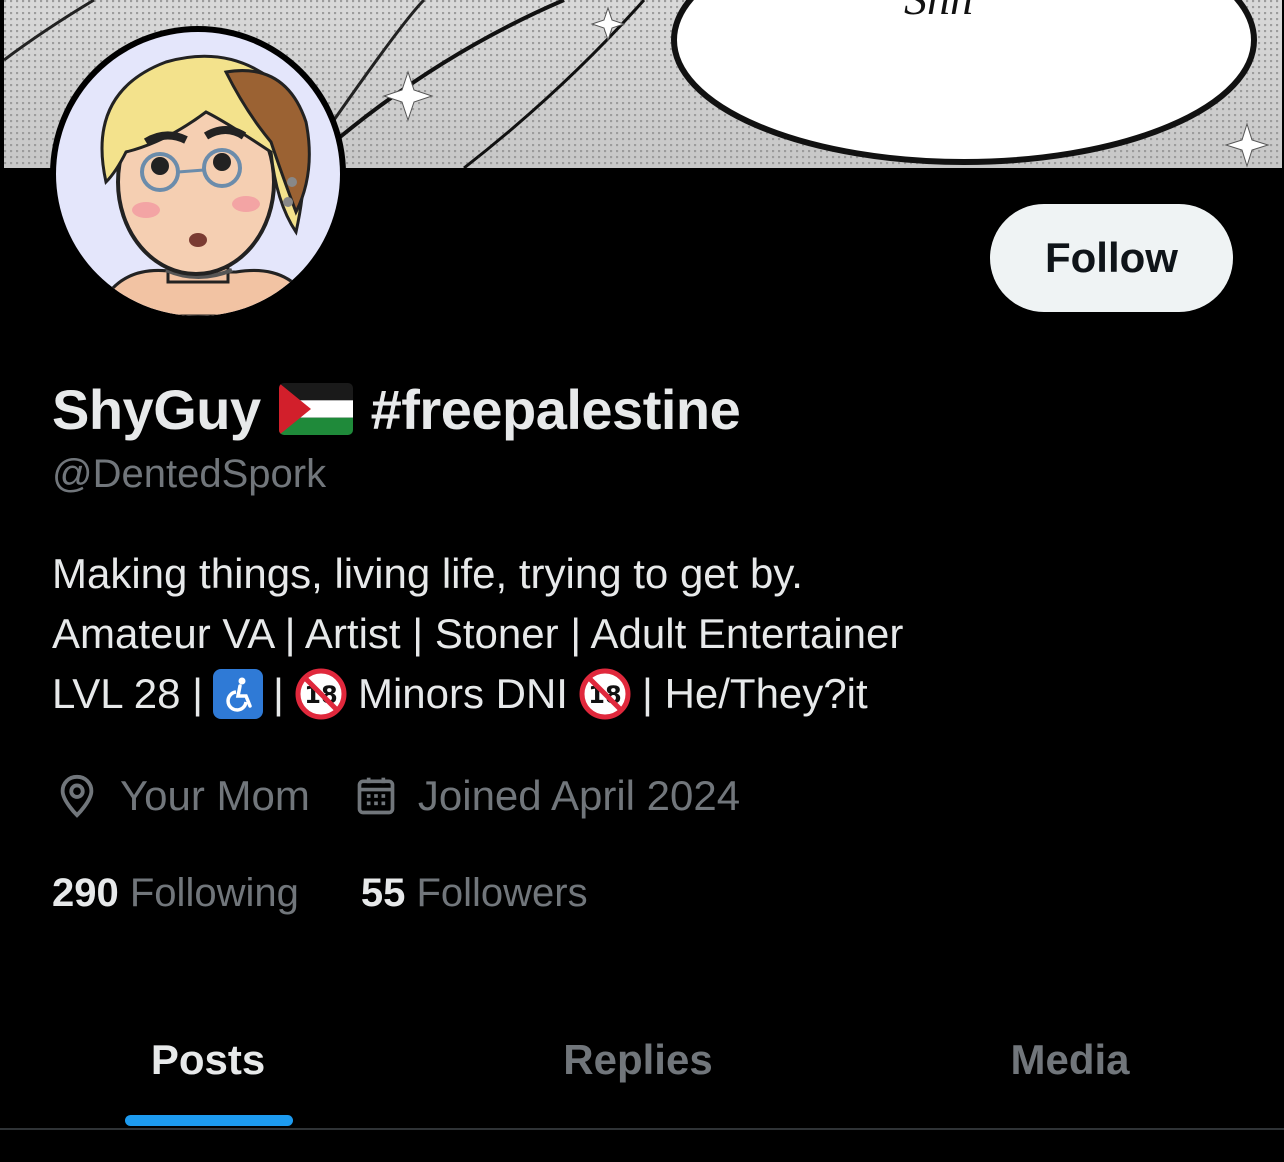 Image resolution: width=1284 pixels, height=1162 pixels. What do you see at coordinates (238, 694) in the screenshot?
I see `wheelchair-icon` at bounding box center [238, 694].